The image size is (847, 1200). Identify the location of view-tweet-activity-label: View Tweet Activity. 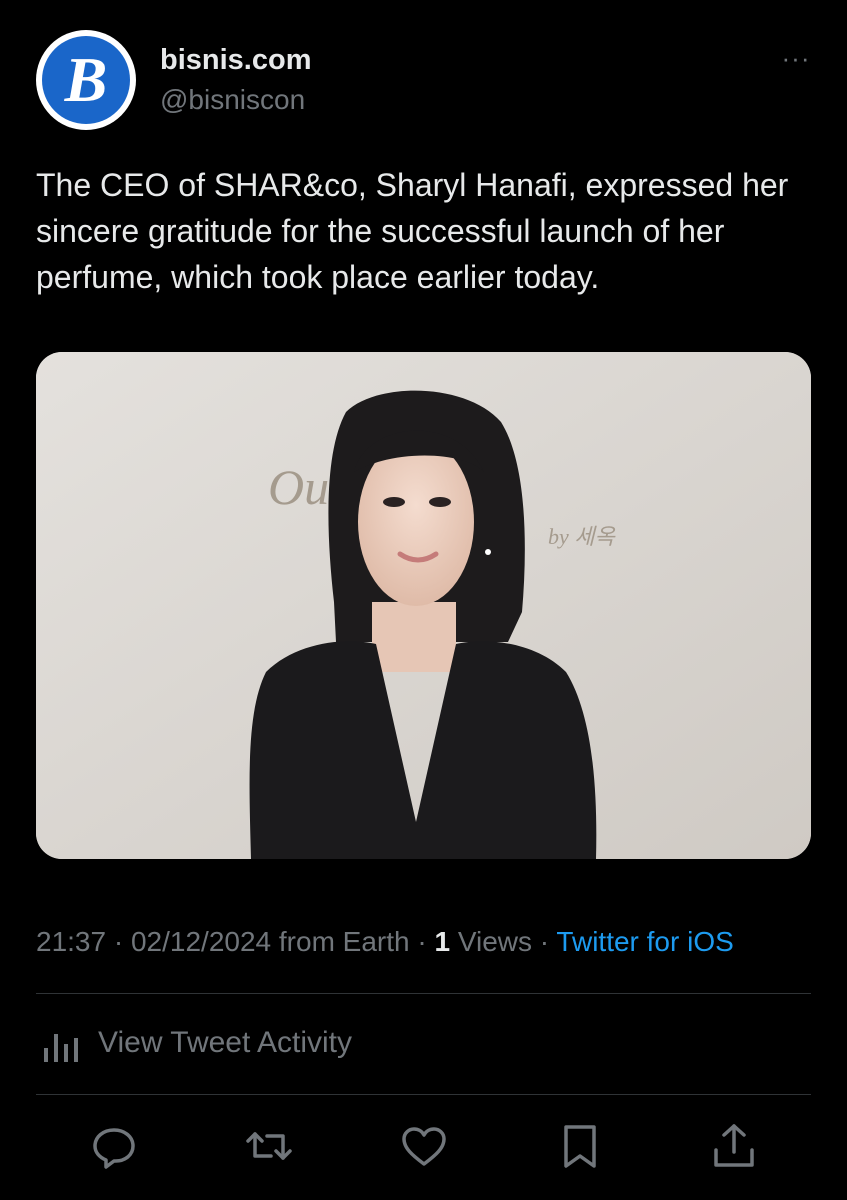
(225, 1042).